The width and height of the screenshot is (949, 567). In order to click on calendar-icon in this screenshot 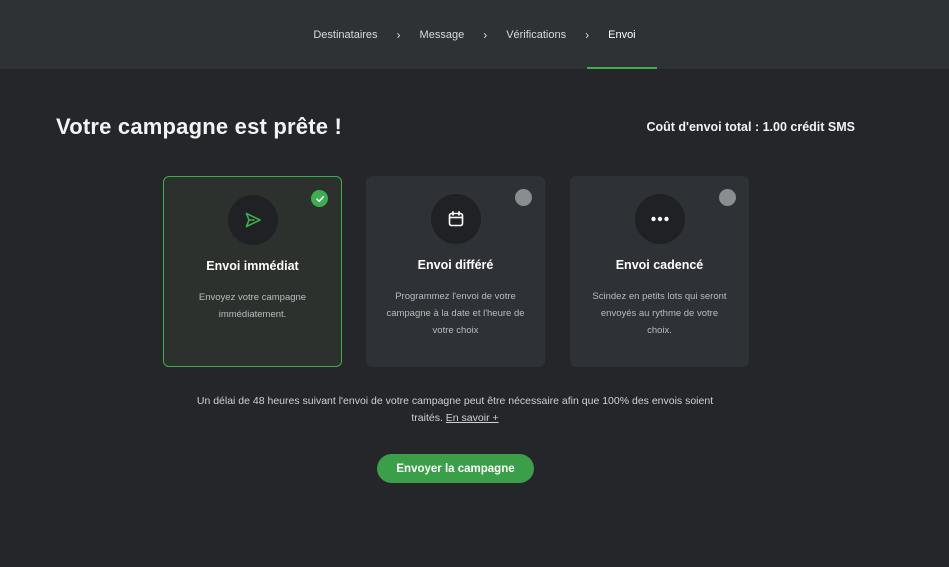, I will do `click(455, 219)`.